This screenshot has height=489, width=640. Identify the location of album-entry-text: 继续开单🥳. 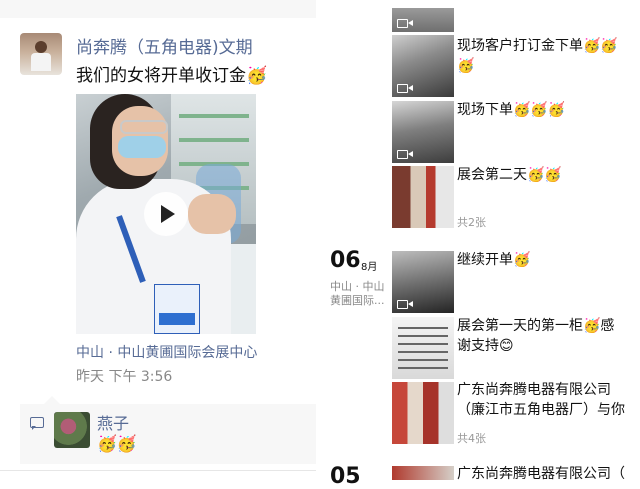
(542, 260).